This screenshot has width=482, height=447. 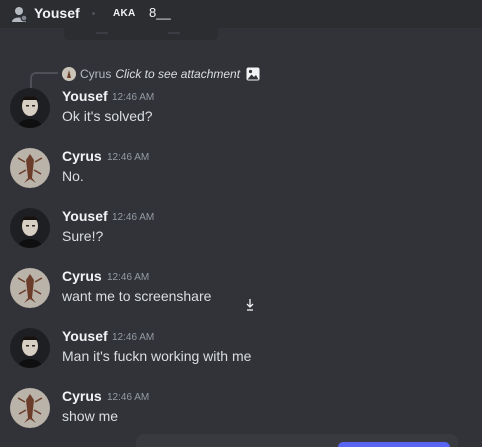 I want to click on image-icon, so click(x=253, y=74).